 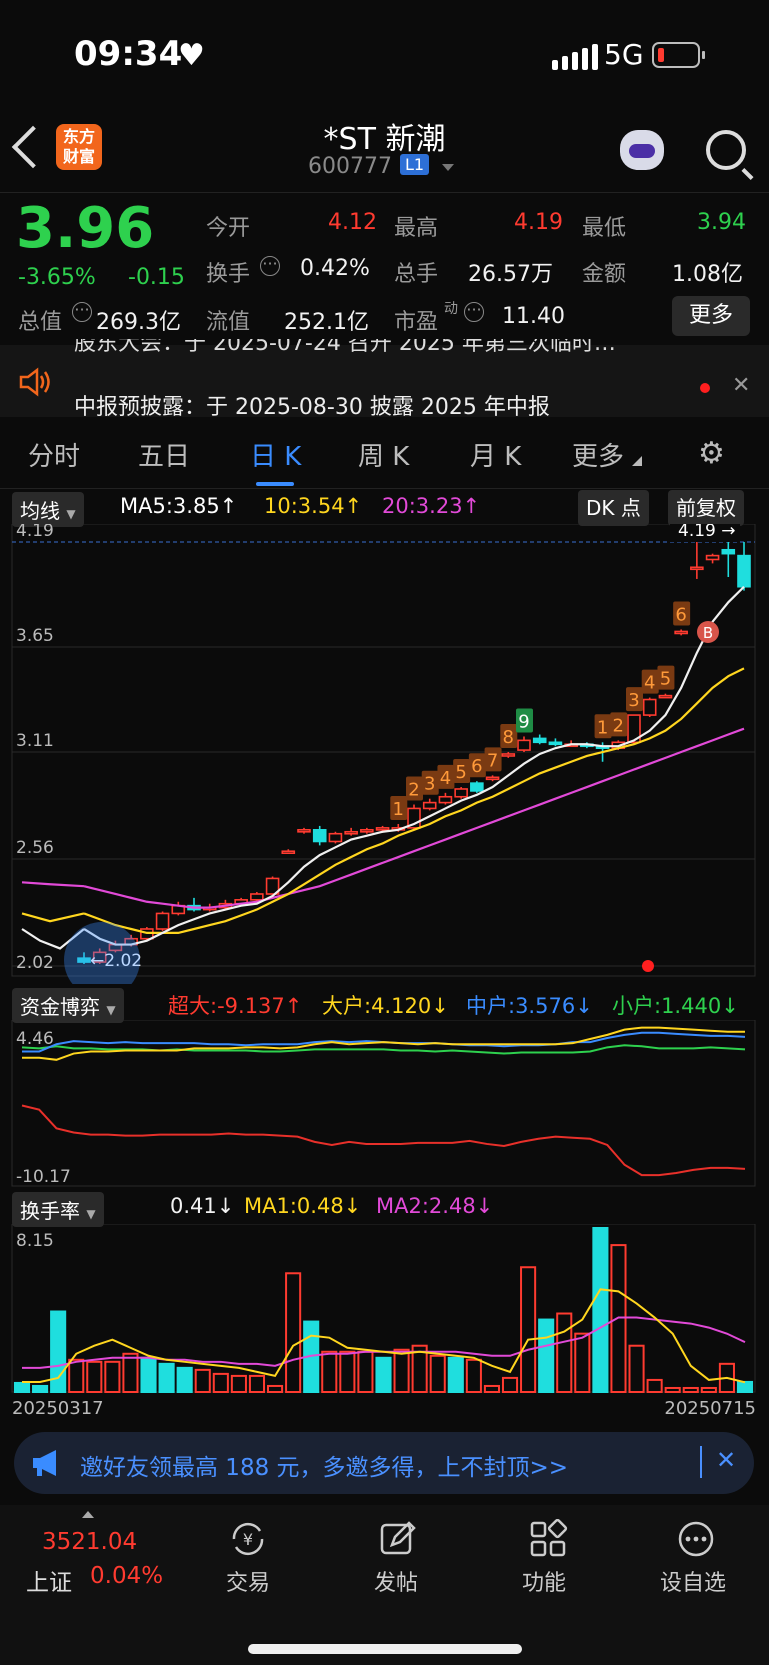 I want to click on td-marker-label: 4, so click(x=445, y=778).